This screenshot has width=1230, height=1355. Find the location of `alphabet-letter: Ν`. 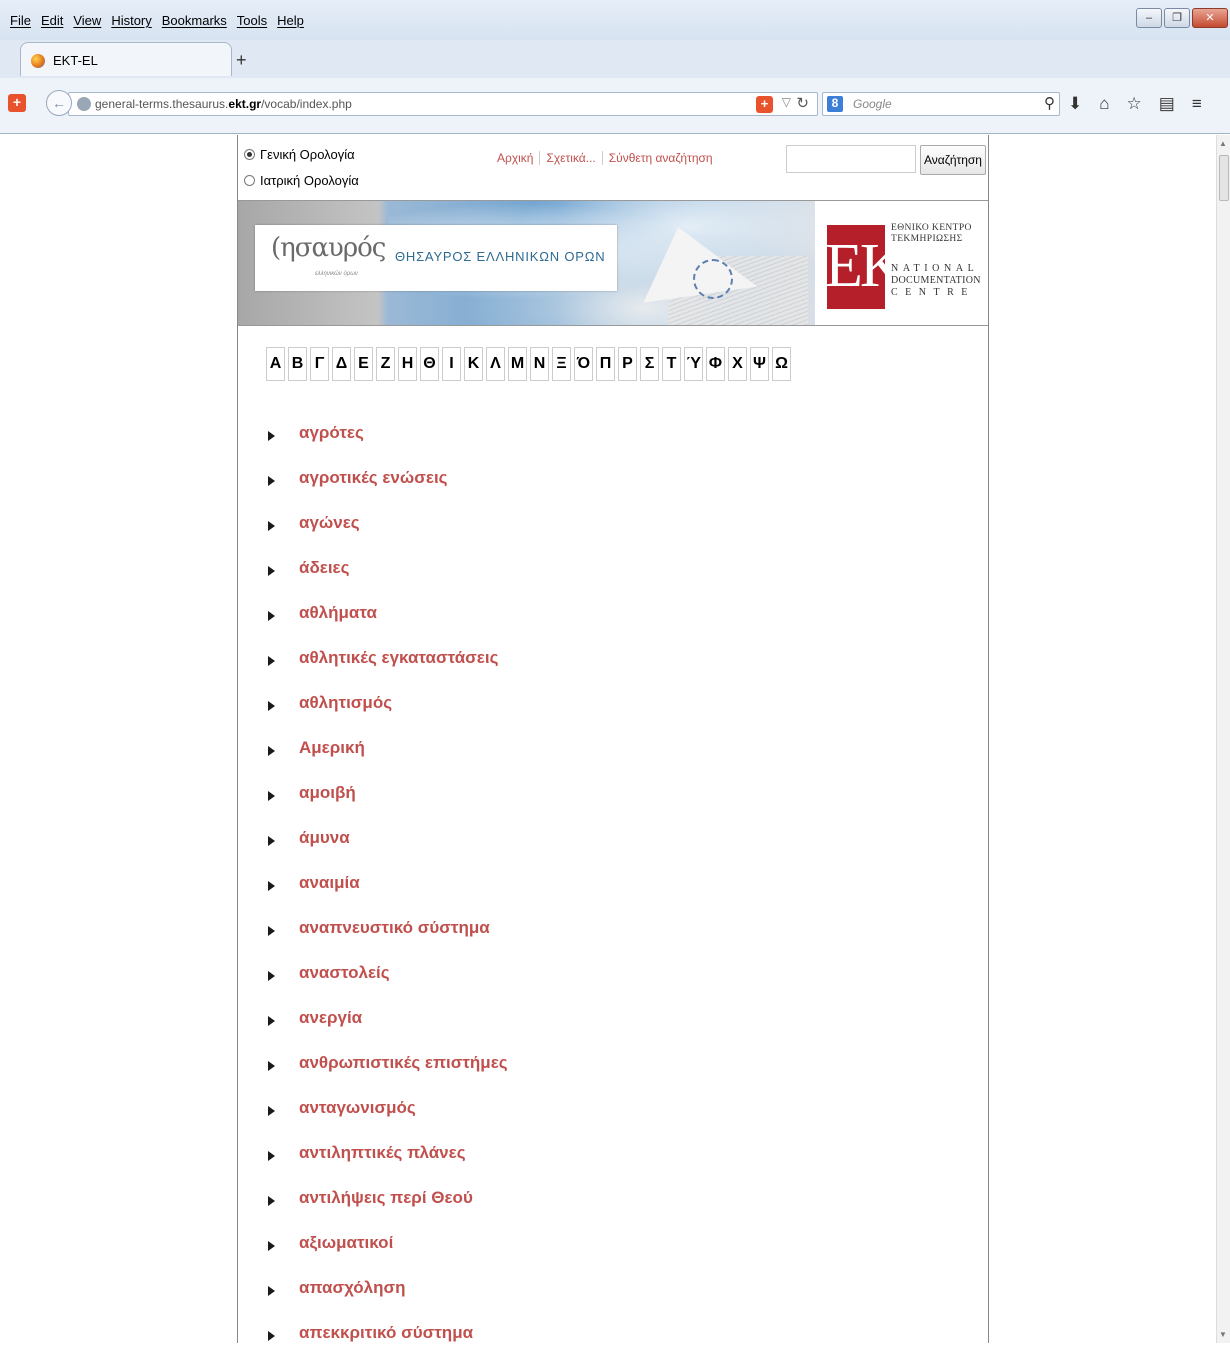

alphabet-letter: Ν is located at coordinates (539, 364).